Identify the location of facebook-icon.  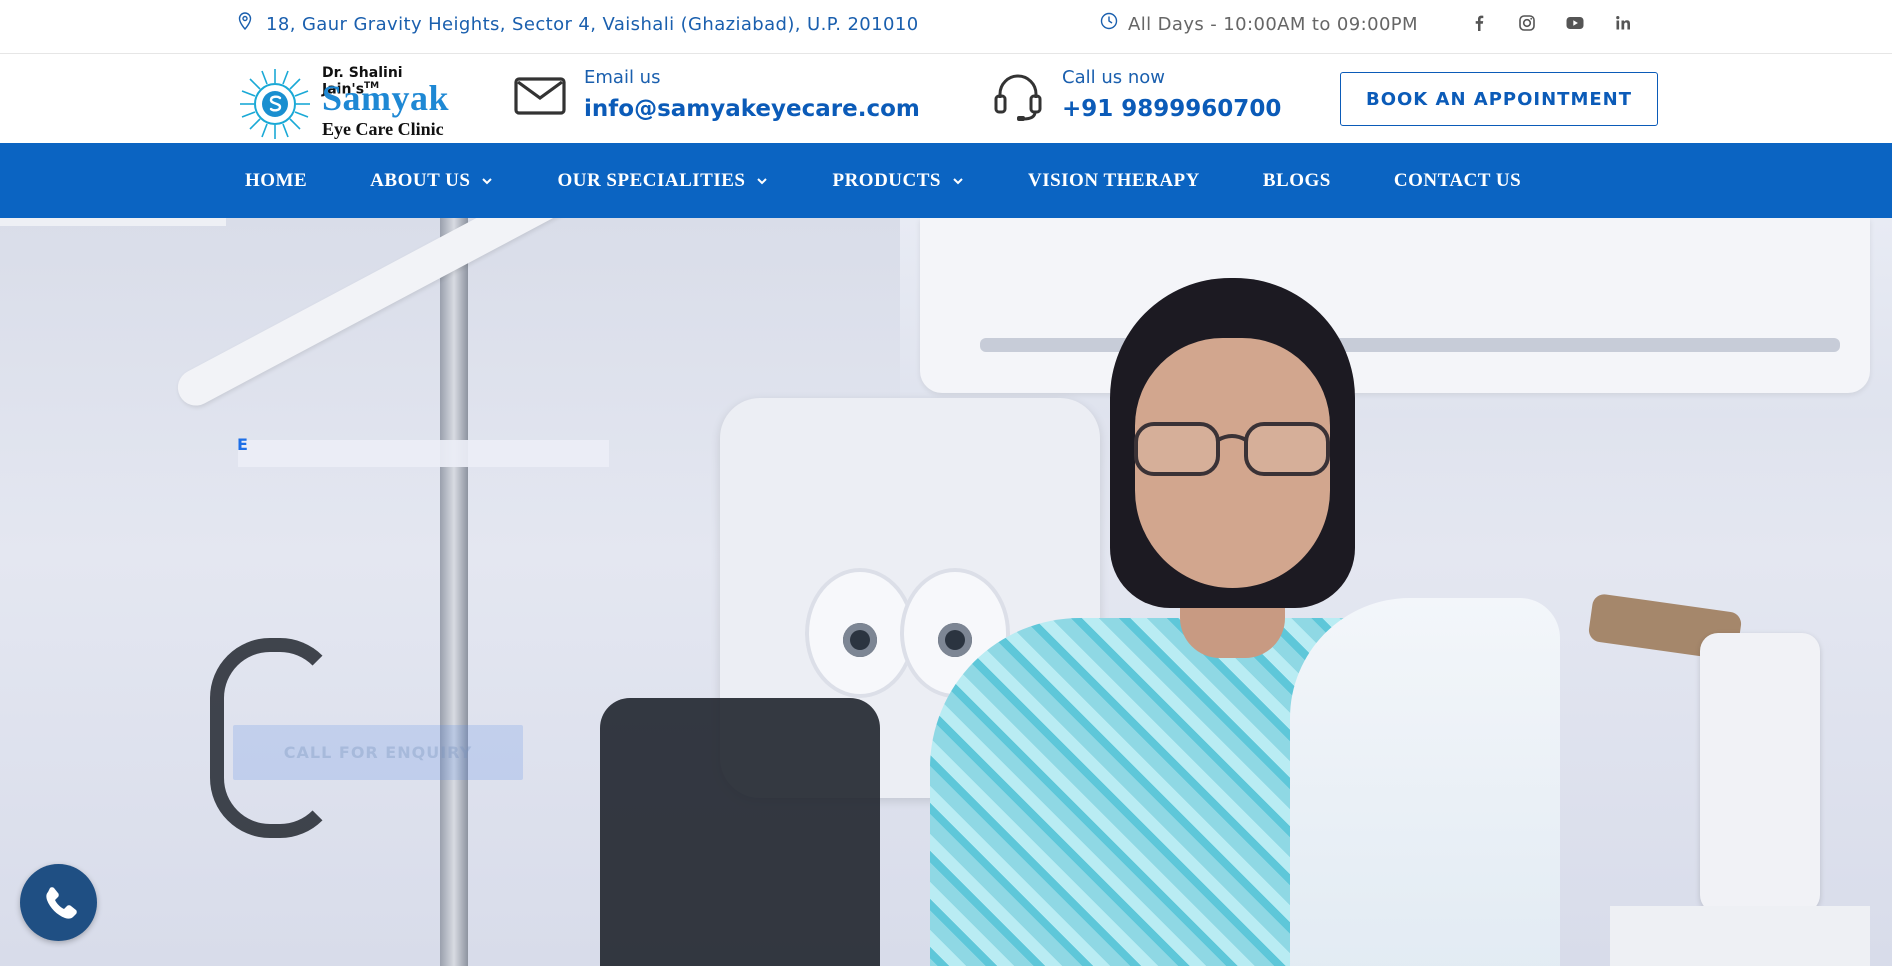
(1479, 23).